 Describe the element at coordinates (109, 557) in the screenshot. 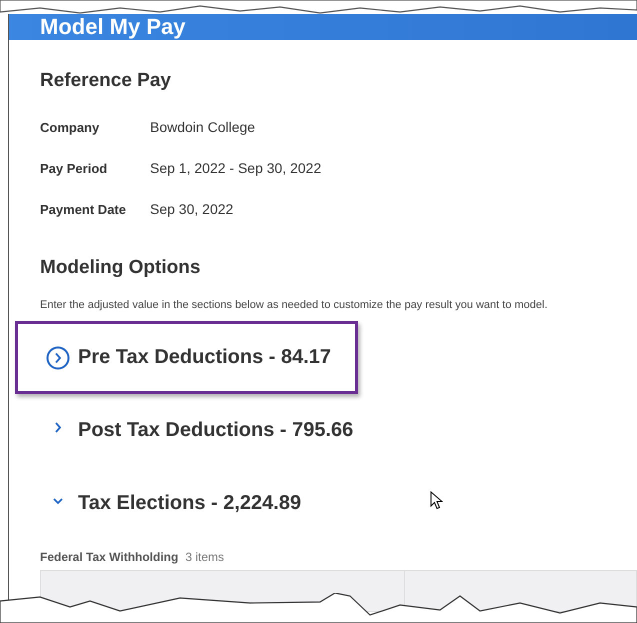

I see `table-title: Federal Tax Withholding` at that location.